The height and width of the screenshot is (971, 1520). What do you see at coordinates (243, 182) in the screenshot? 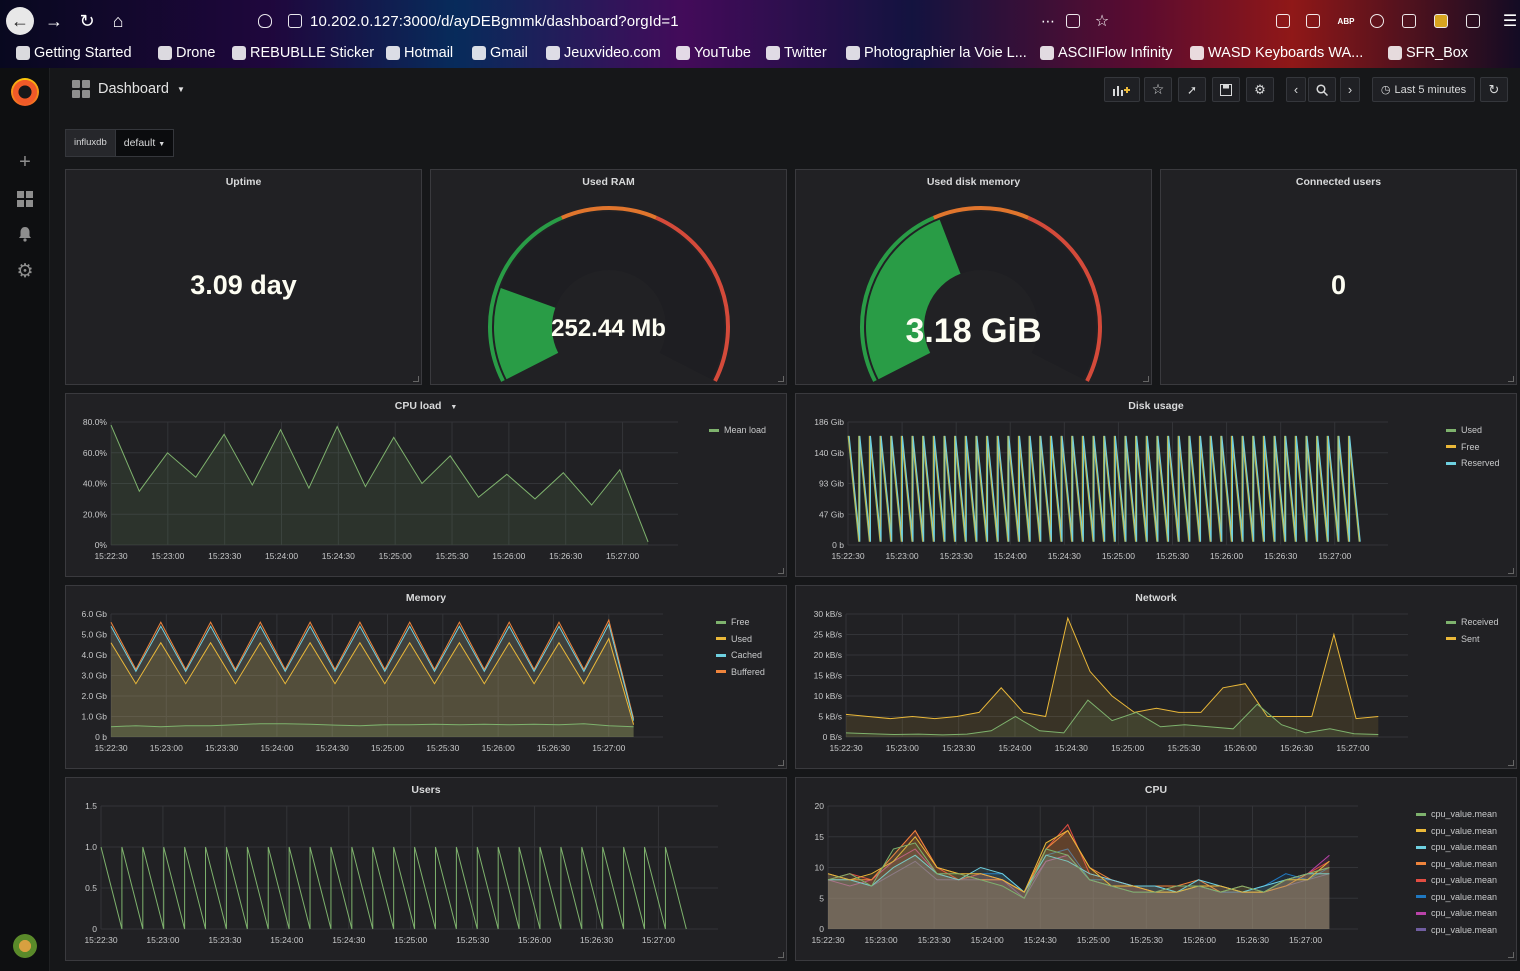
I see `panel-title: Uptime` at bounding box center [243, 182].